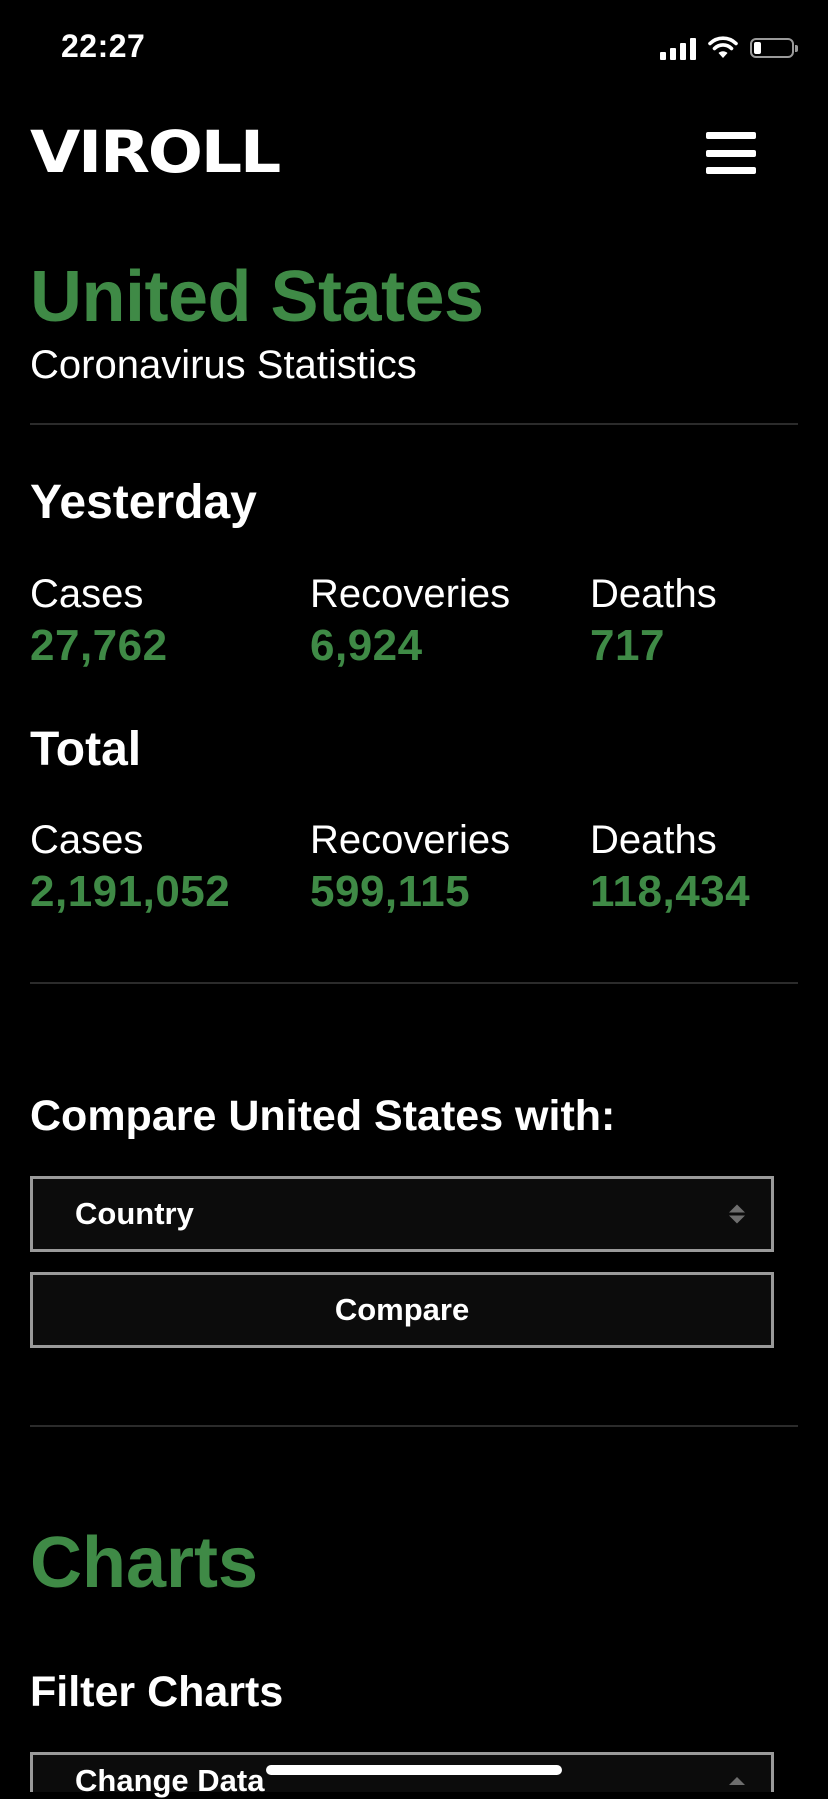 This screenshot has width=828, height=1799. Describe the element at coordinates (143, 502) in the screenshot. I see `yesterday-heading: Yesterday` at that location.